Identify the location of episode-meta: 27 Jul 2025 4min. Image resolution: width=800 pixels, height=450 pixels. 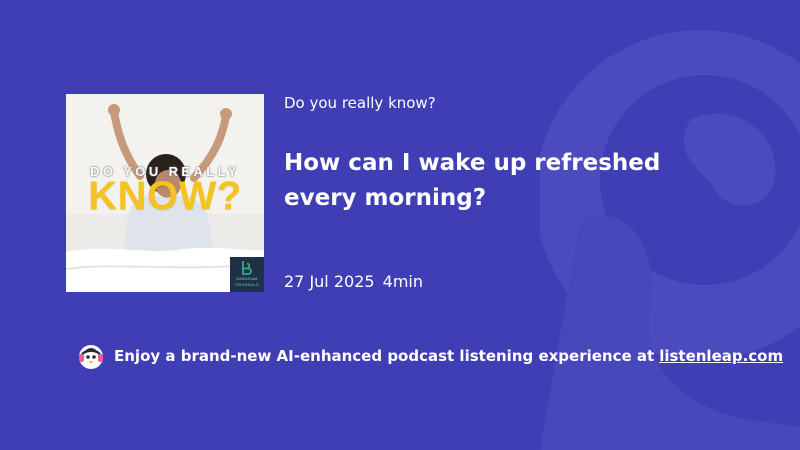
(353, 281).